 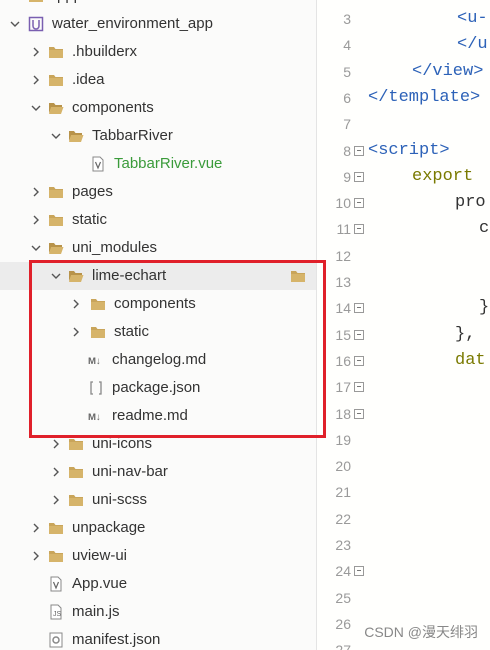 I want to click on line-number: 21, so click(x=343, y=492).